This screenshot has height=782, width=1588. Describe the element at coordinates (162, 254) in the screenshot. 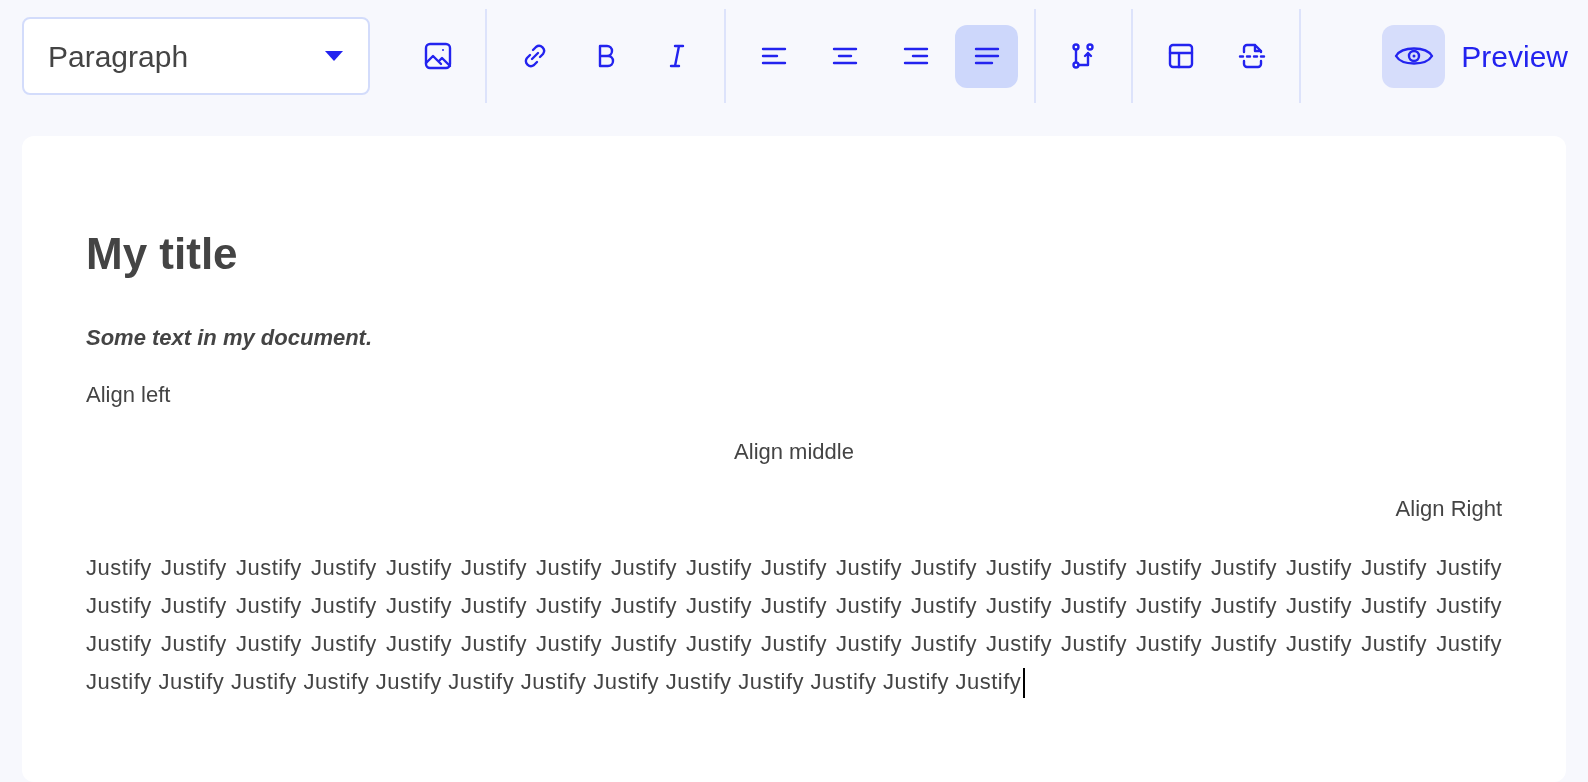

I see `document-title: My title` at that location.